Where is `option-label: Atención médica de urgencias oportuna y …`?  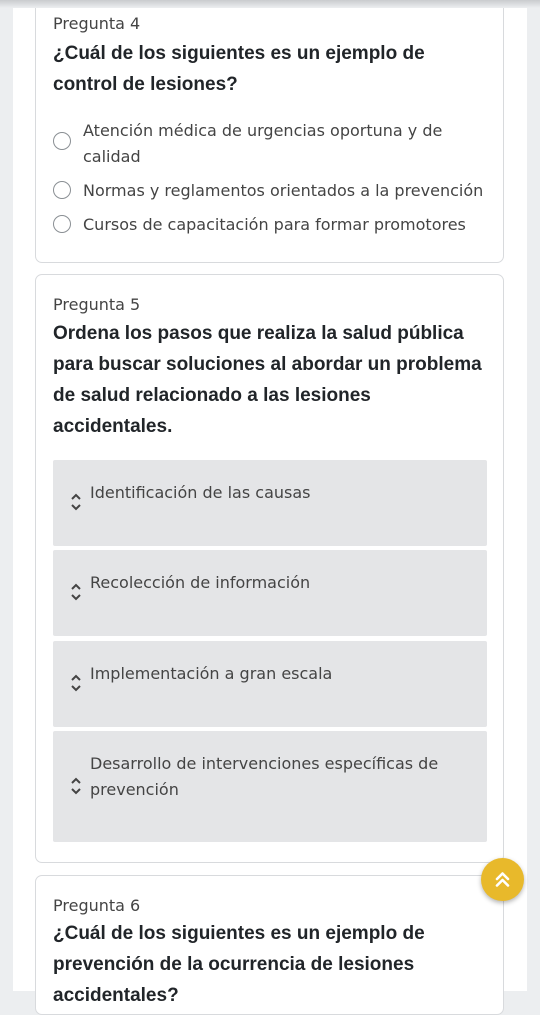
option-label: Atención médica de urgencias oportuna y … is located at coordinates (263, 143).